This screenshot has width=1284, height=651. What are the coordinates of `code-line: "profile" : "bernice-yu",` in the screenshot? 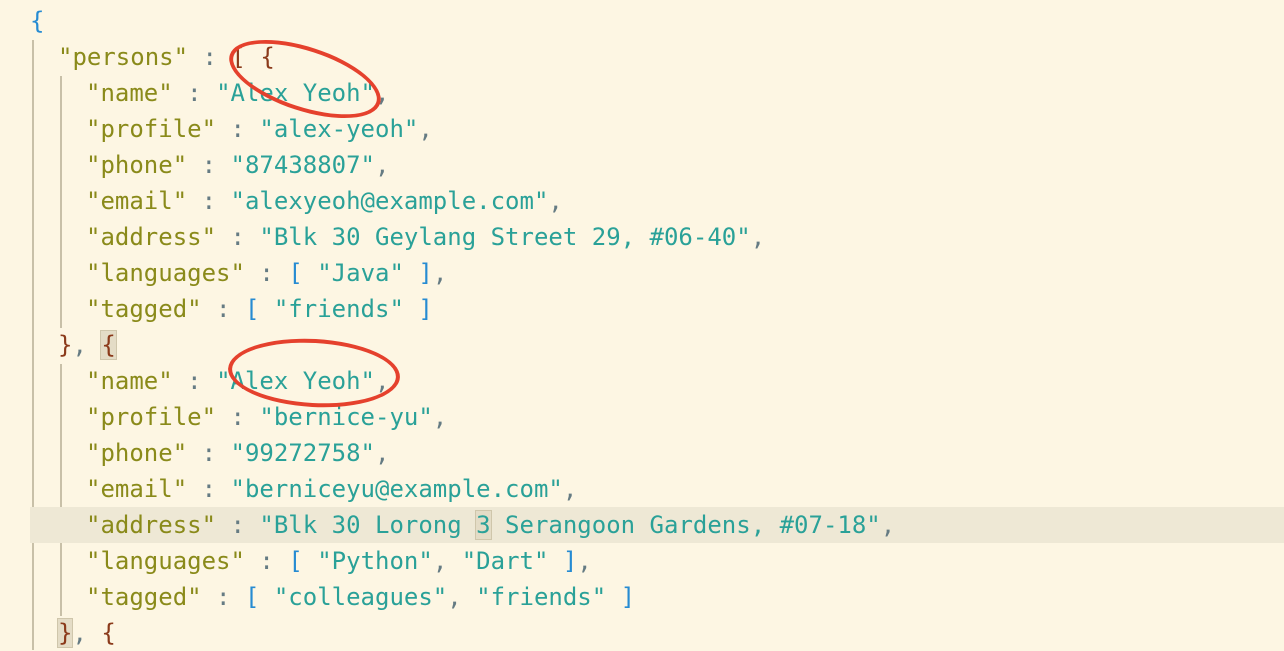 It's located at (642, 417).